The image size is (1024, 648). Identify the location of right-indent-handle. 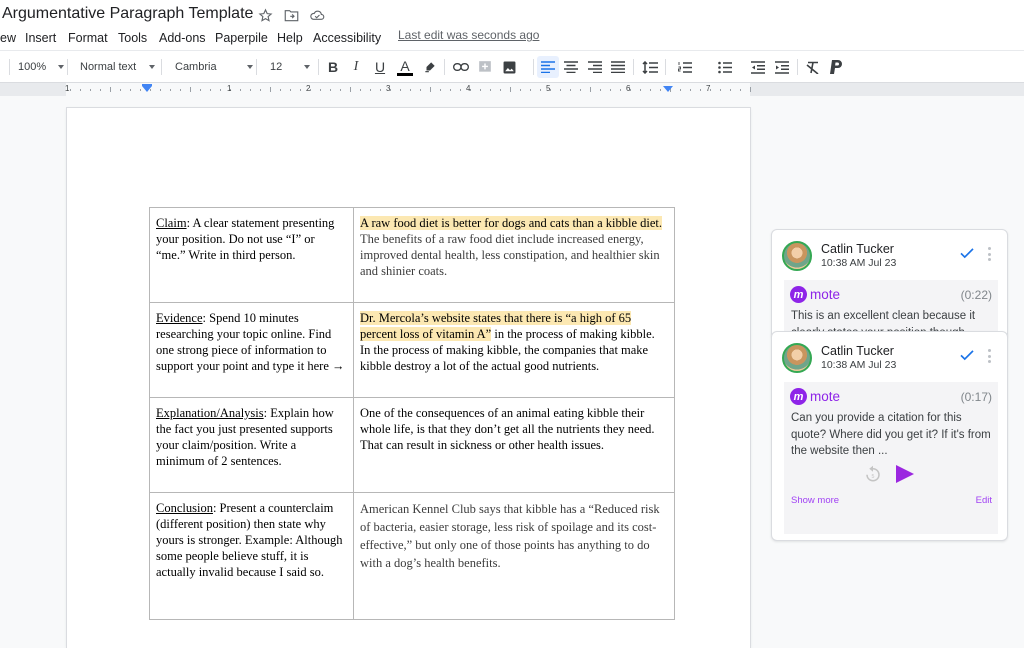
(668, 89).